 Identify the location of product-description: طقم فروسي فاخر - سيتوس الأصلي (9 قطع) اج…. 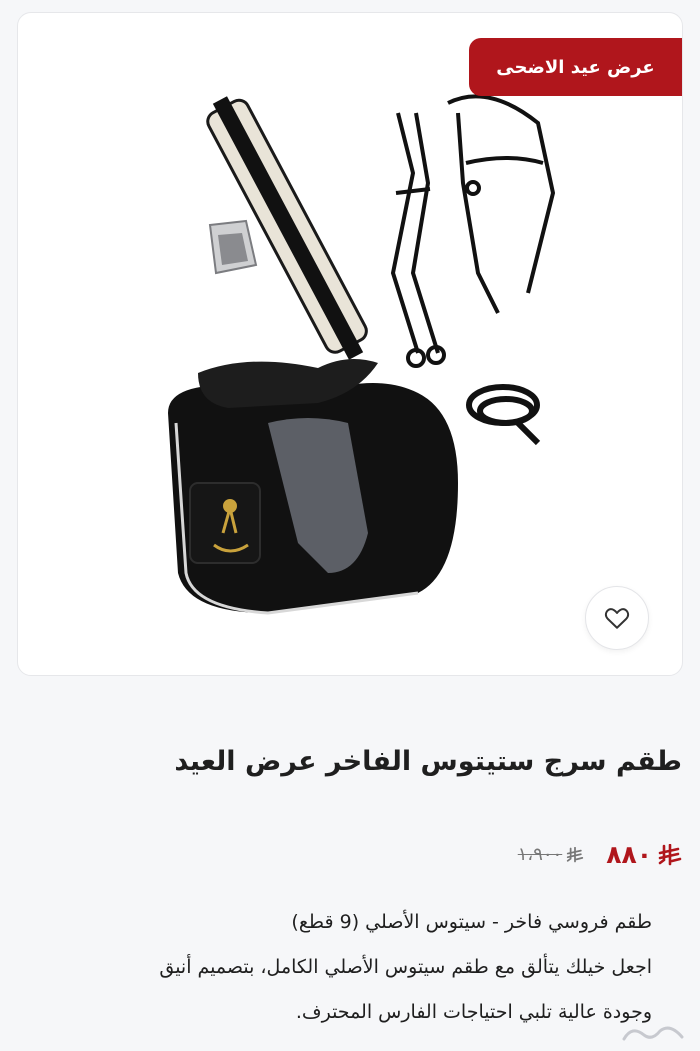
(347, 967).